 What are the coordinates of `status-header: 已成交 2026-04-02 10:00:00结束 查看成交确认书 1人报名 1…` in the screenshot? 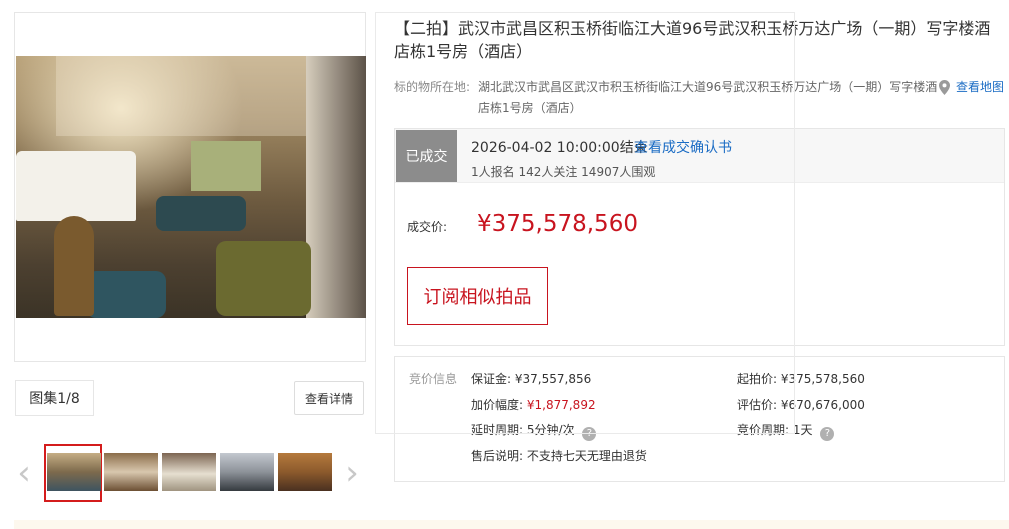 It's located at (699, 156).